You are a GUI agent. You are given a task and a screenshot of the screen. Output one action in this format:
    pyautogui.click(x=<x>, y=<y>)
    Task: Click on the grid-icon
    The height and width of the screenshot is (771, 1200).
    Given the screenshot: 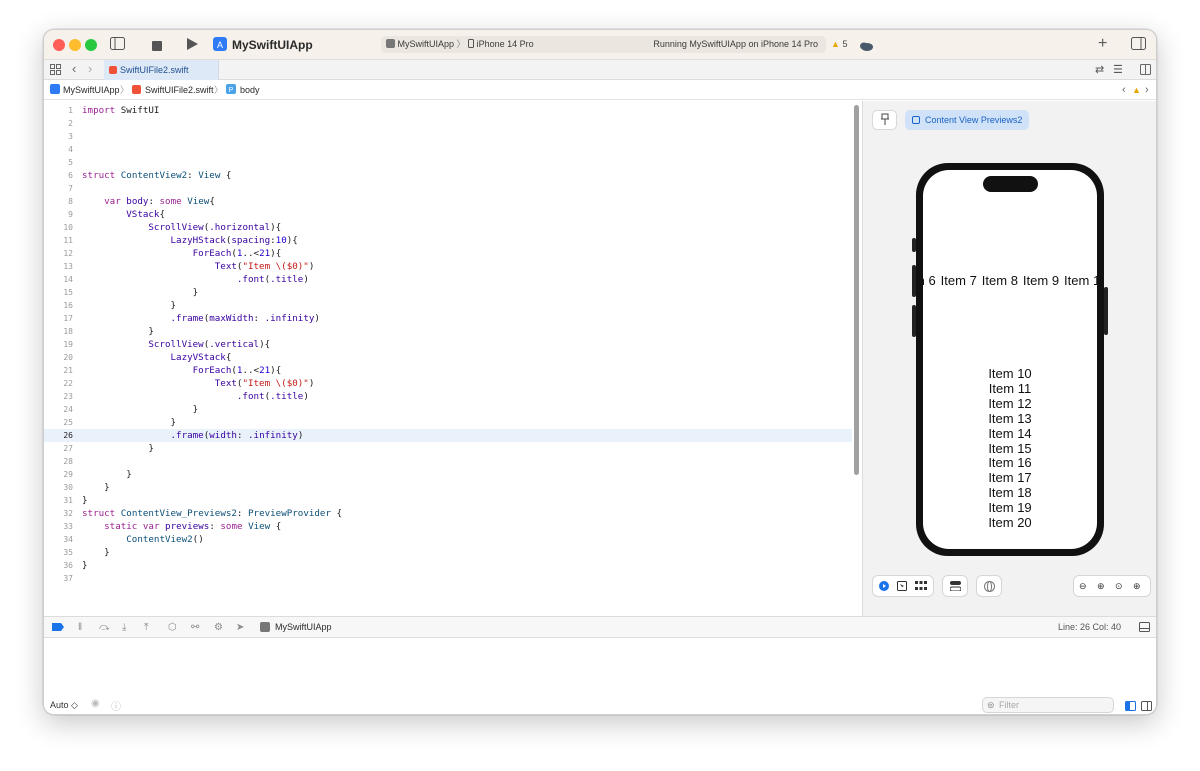 What is the action you would take?
    pyautogui.click(x=55, y=71)
    